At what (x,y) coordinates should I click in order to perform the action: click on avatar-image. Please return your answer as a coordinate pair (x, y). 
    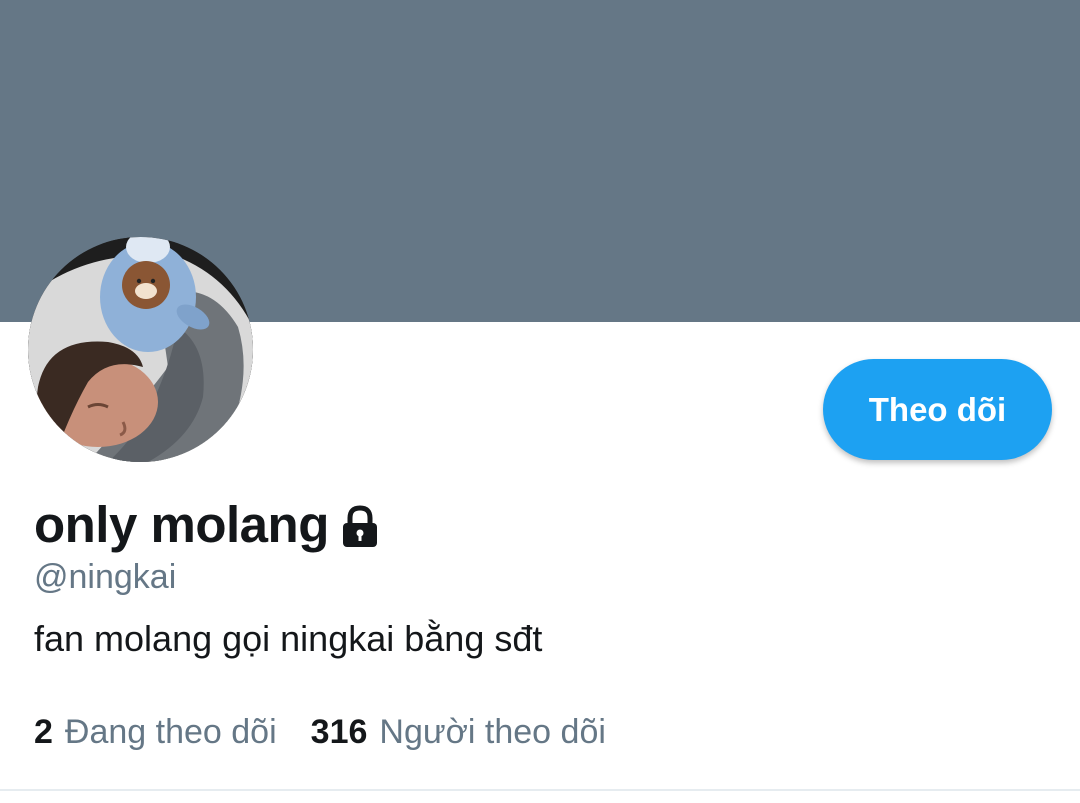
    Looking at the image, I should click on (140, 349).